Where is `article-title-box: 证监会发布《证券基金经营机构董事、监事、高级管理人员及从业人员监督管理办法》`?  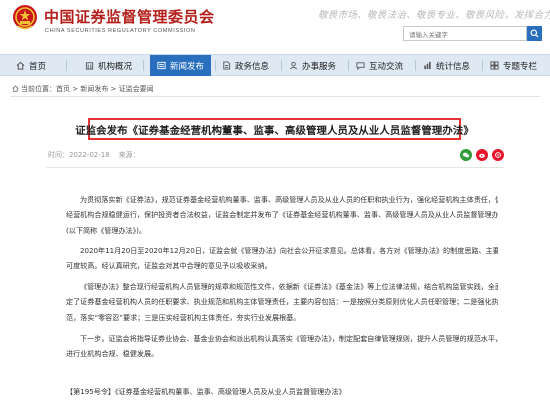 article-title-box: 证监会发布《证券基金经营机构董事、监事、高级管理人员及从业人员监督管理办法》 is located at coordinates (274, 129).